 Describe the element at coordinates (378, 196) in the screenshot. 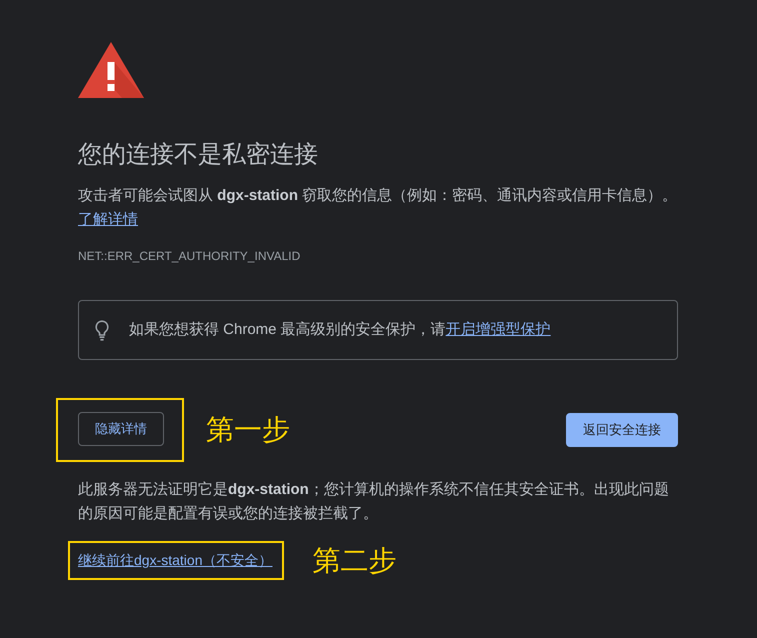

I see `warning-message: 攻击者可能会试图从 dgx-station 窃取您的信息（例如：密码、通讯内容或信用卡信息）。` at that location.